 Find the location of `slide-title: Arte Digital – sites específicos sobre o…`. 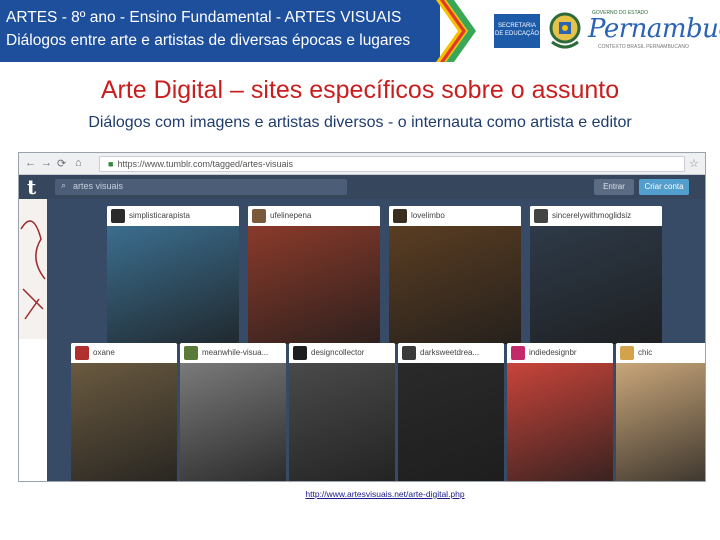

slide-title: Arte Digital – sites específicos sobre o… is located at coordinates (360, 90).